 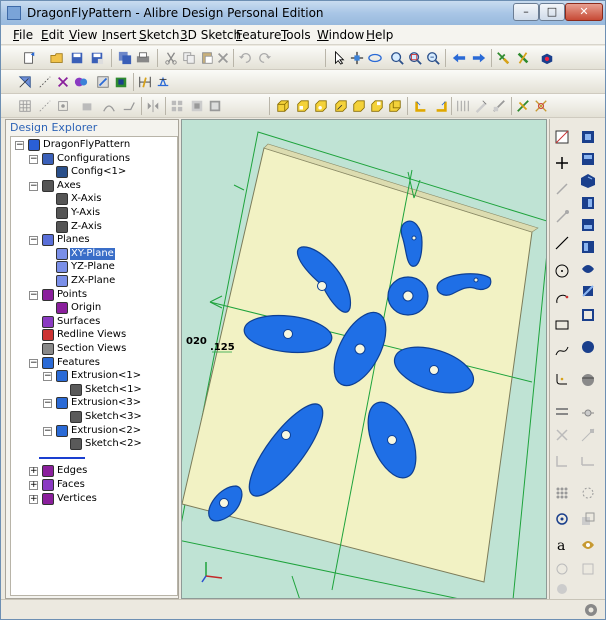 I want to click on measure-distance-icon, so click(x=588, y=413).